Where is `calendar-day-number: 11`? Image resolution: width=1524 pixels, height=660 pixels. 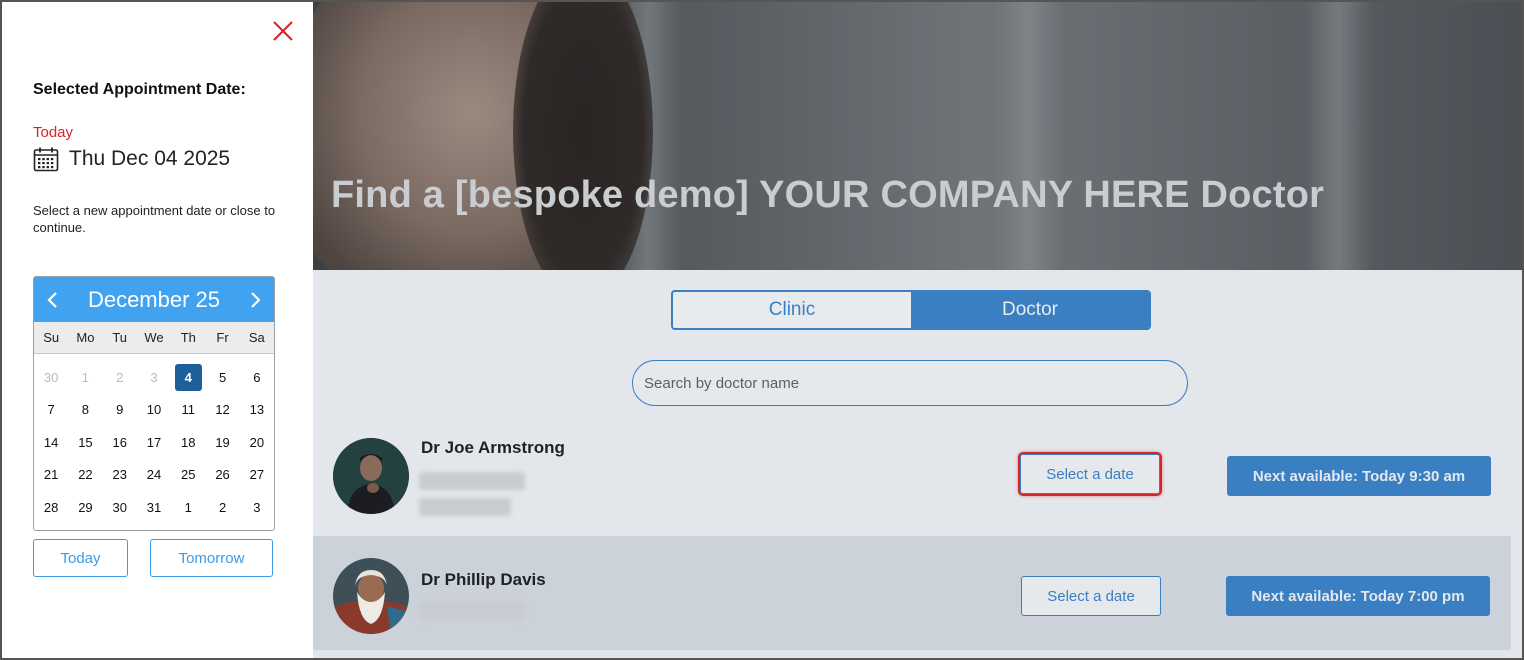
calendar-day-number: 11 is located at coordinates (188, 410).